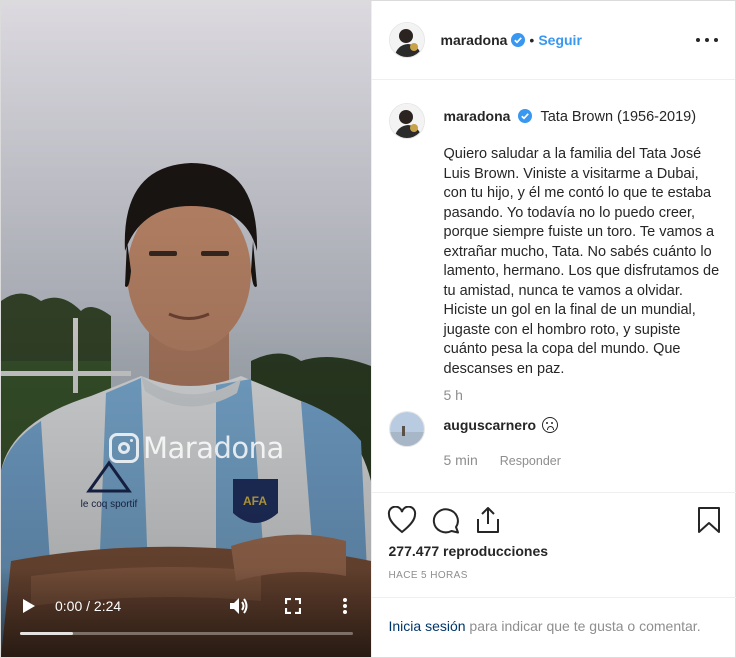  What do you see at coordinates (560, 40) in the screenshot?
I see `follow-button: Seguir` at bounding box center [560, 40].